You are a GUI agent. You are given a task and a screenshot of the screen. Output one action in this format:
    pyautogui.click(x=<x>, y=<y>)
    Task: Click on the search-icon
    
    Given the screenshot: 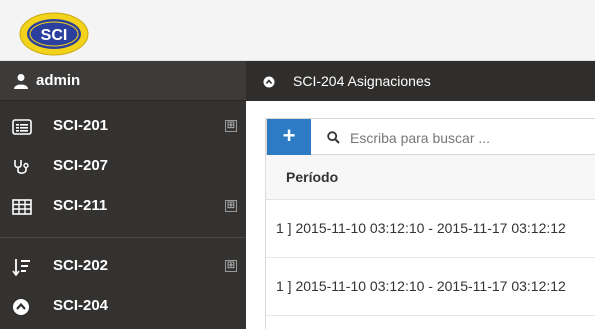 What is the action you would take?
    pyautogui.click(x=333, y=137)
    